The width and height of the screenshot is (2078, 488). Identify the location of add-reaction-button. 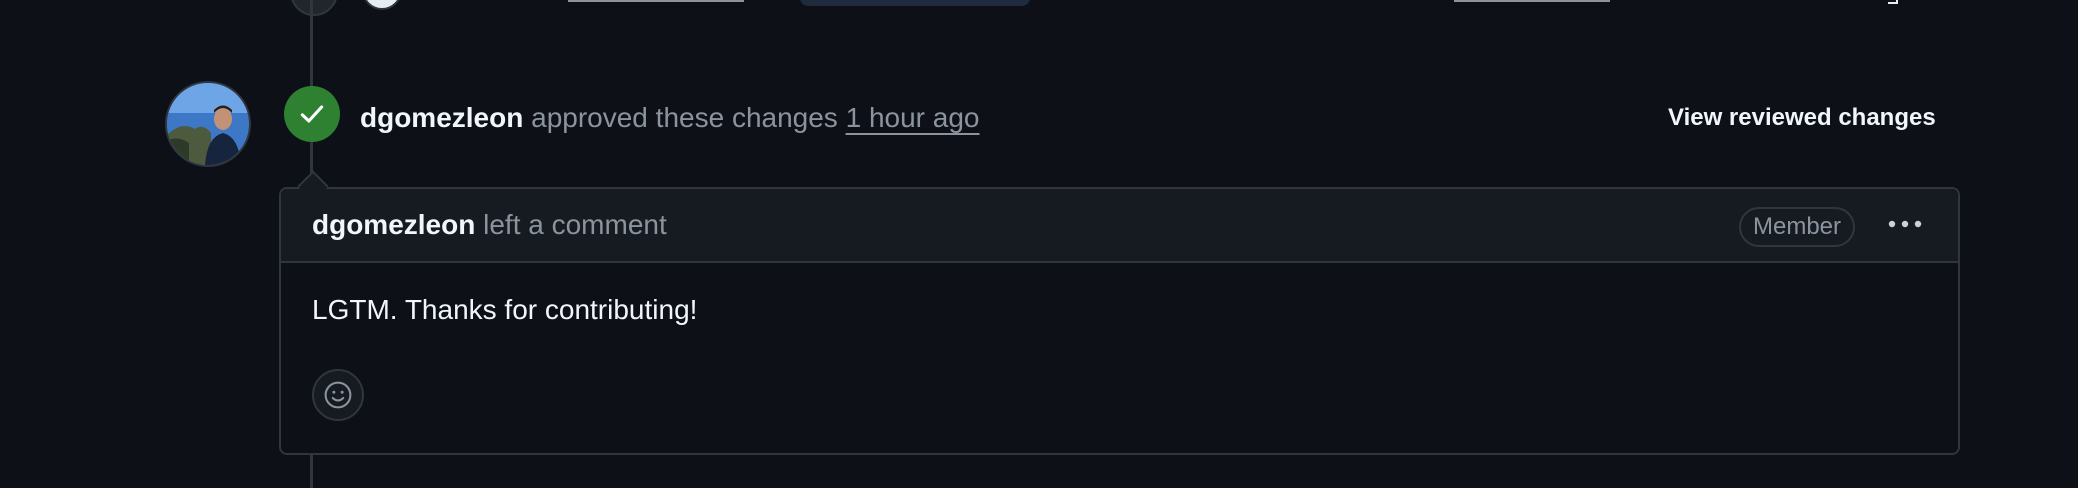
(338, 395).